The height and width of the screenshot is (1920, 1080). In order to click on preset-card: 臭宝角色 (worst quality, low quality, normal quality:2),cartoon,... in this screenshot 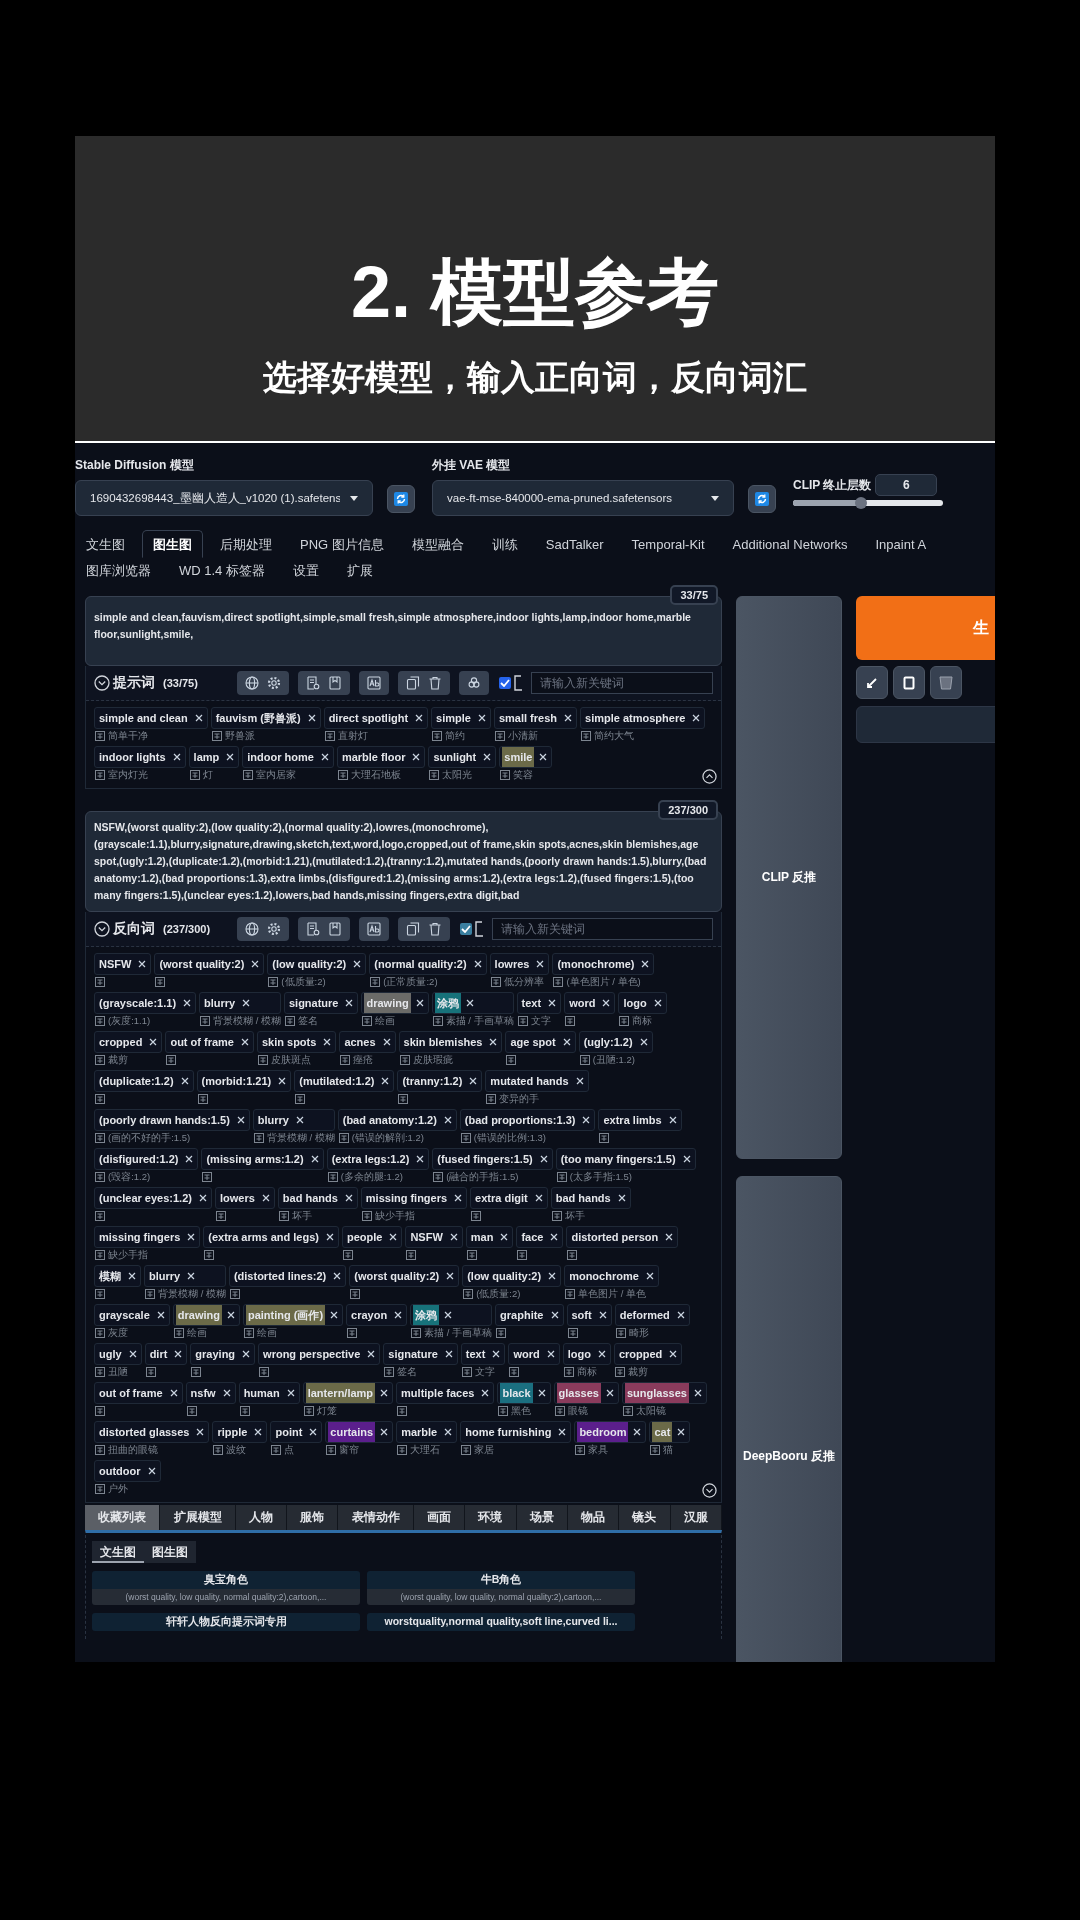, I will do `click(226, 1588)`.